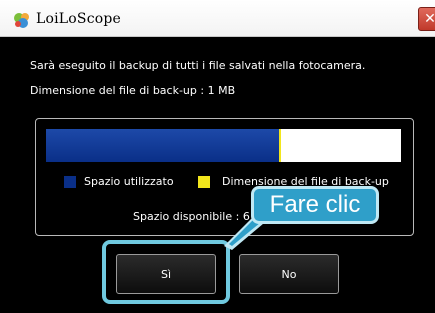 This screenshot has width=435, height=313. Describe the element at coordinates (247, 234) in the screenshot. I see `callout-pointer` at that location.